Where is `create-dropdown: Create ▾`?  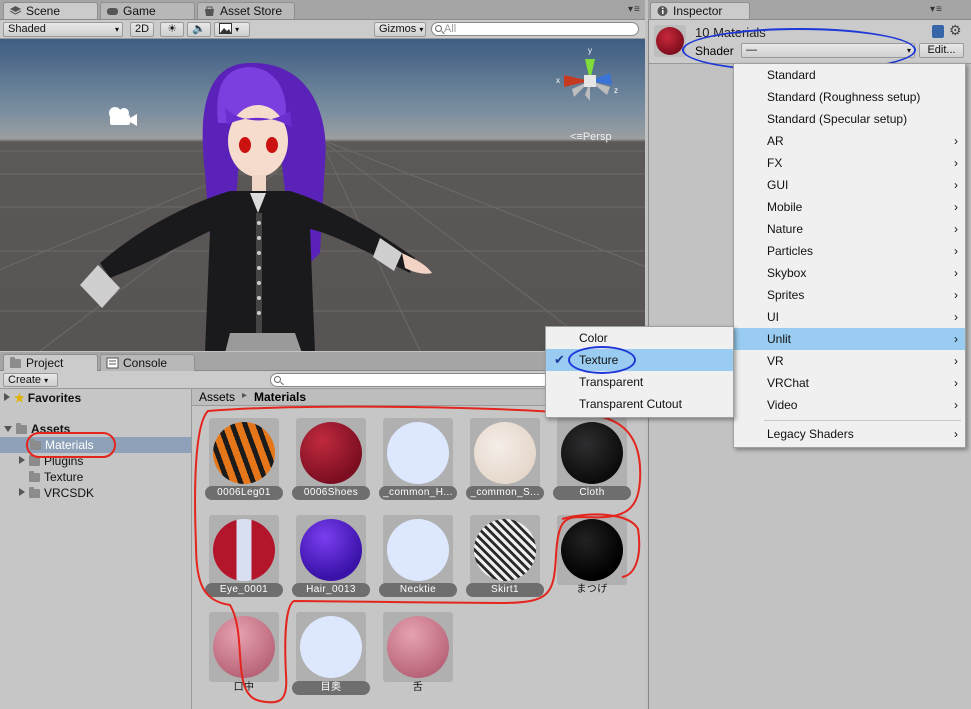 create-dropdown: Create ▾ is located at coordinates (30, 380).